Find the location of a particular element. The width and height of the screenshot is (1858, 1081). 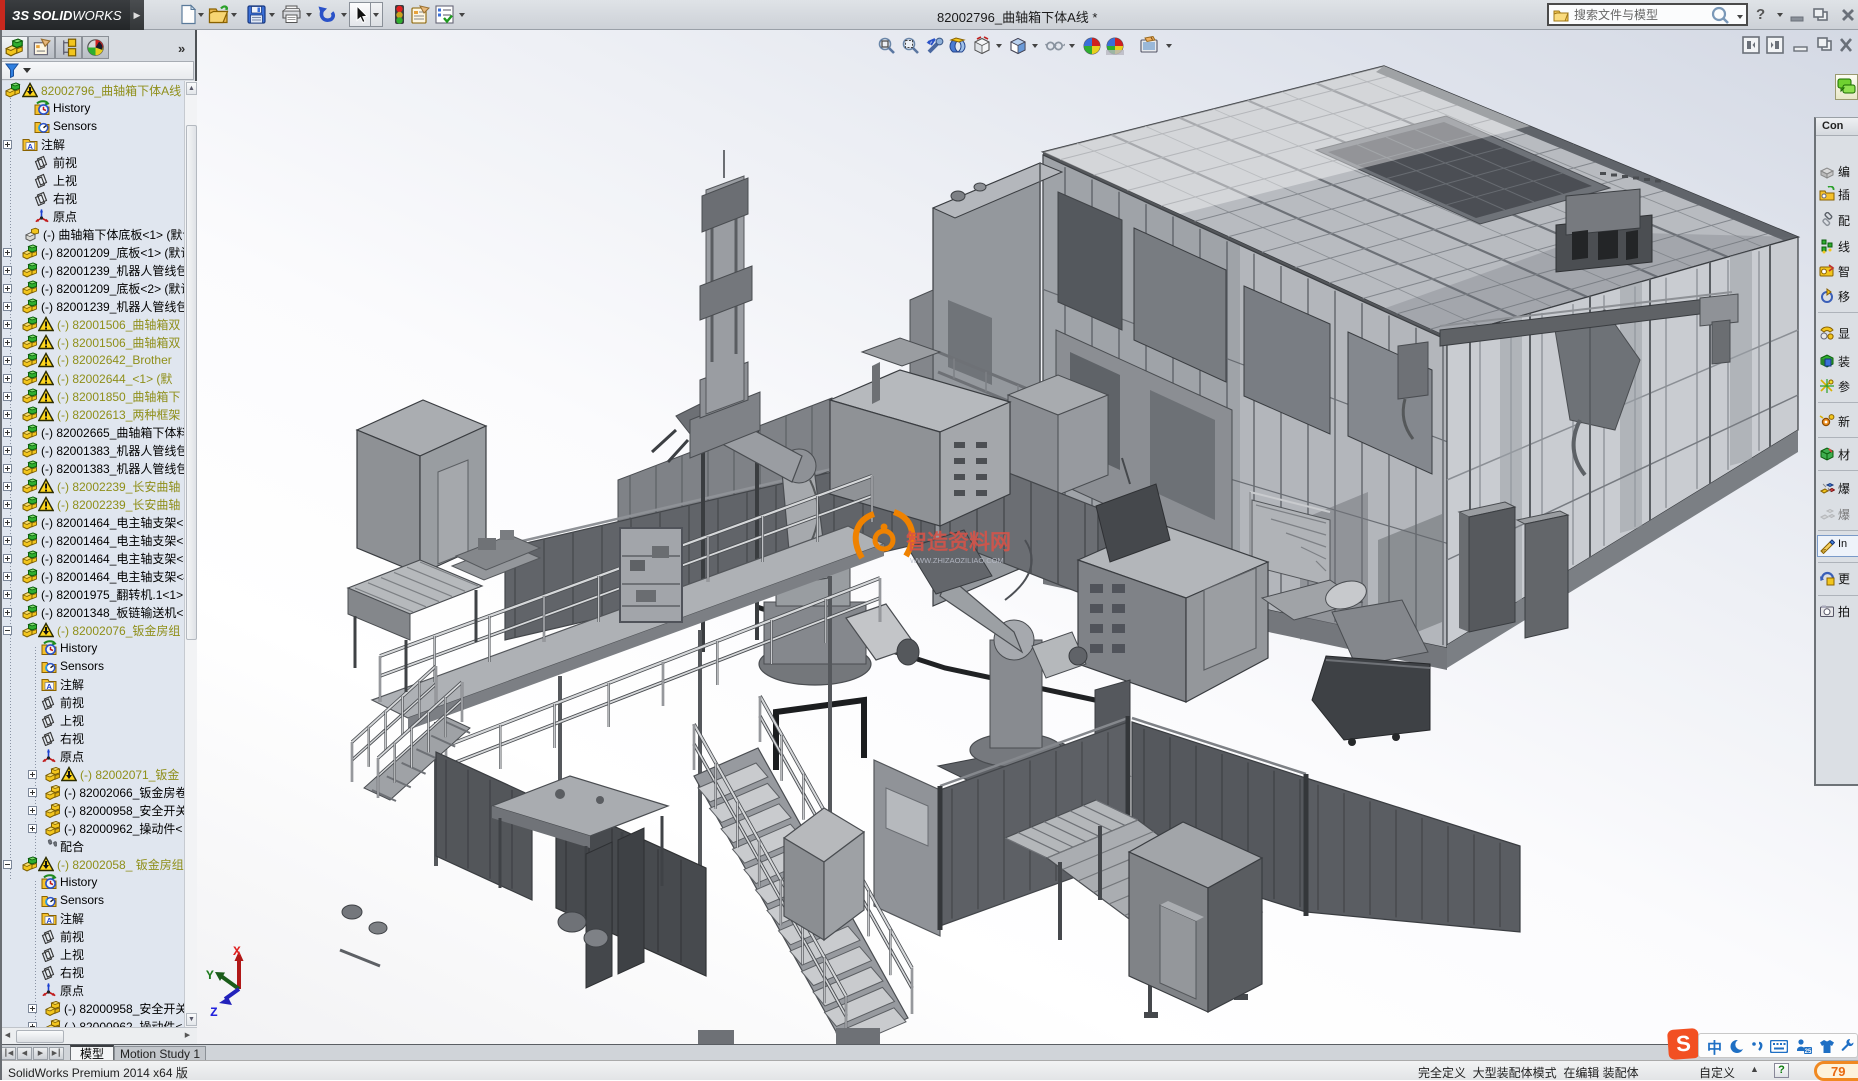

svg-text: 智造资料网 is located at coordinates (958, 542).